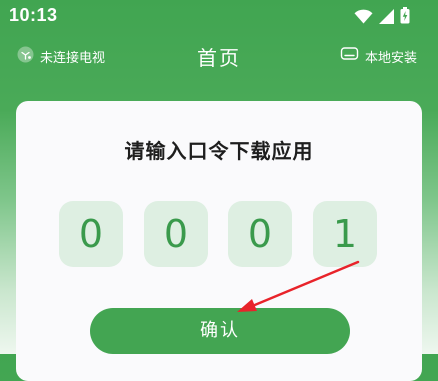 Image resolution: width=438 pixels, height=381 pixels. I want to click on local-install-button: 本地安装, so click(378, 56).